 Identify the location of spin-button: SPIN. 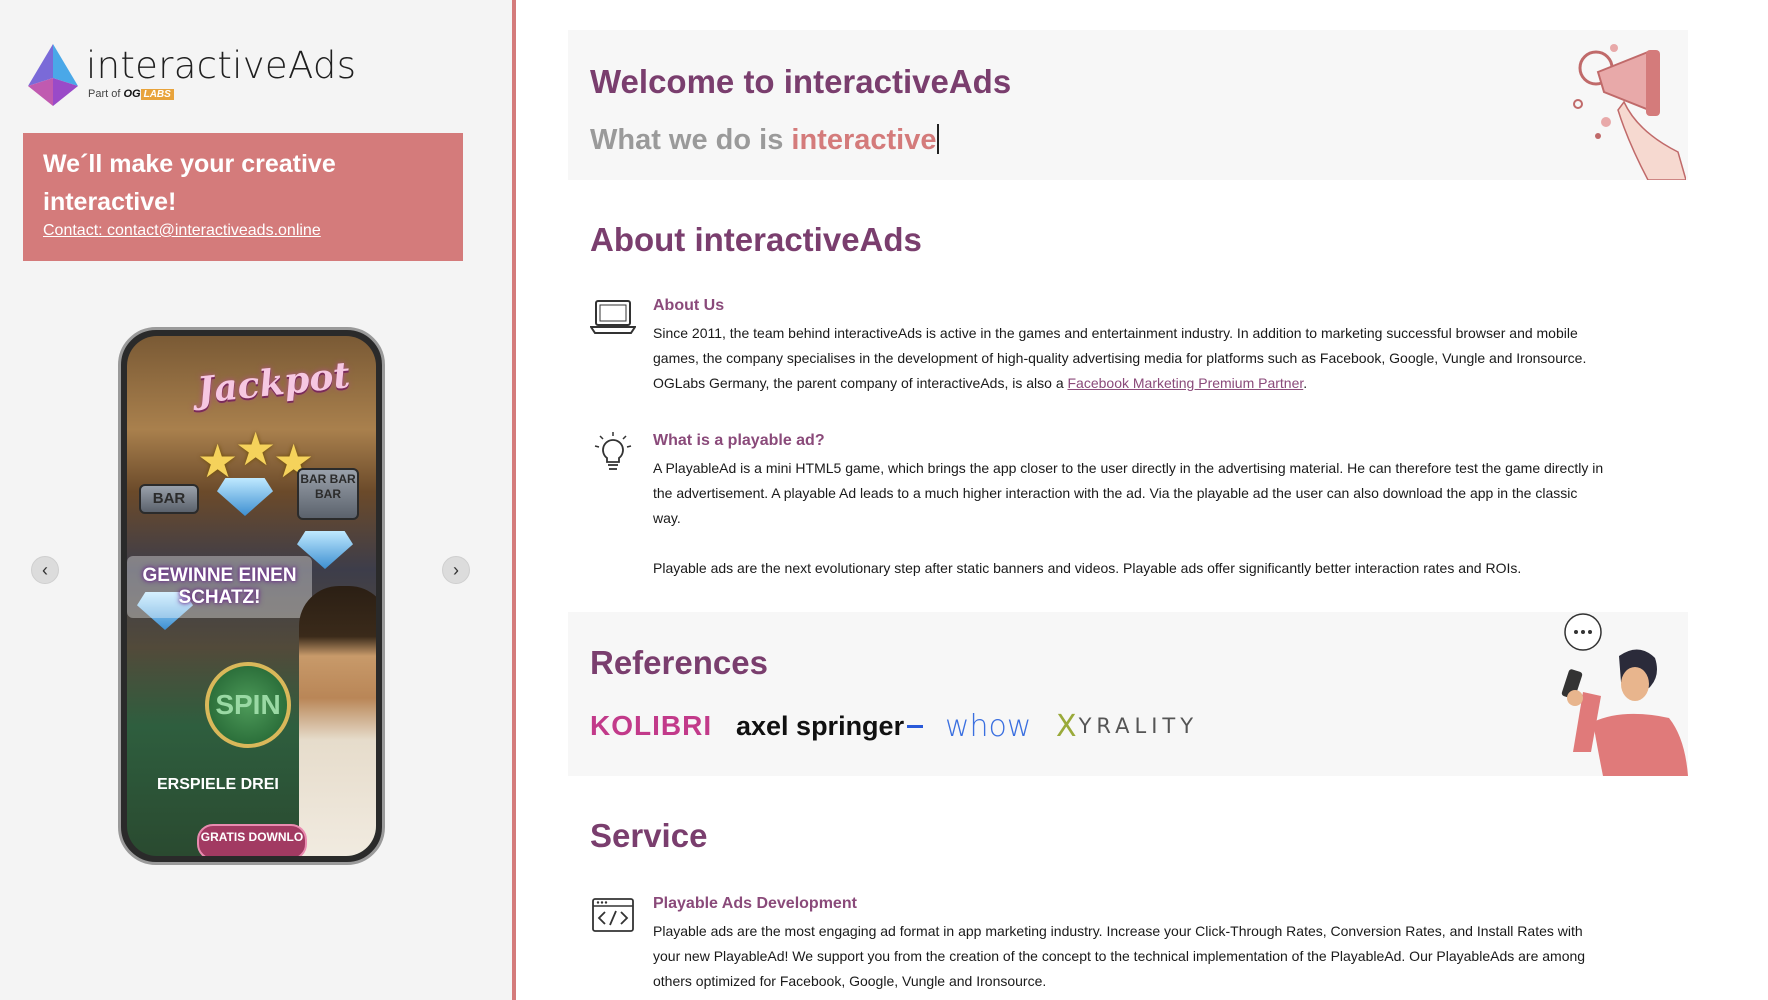
(248, 705).